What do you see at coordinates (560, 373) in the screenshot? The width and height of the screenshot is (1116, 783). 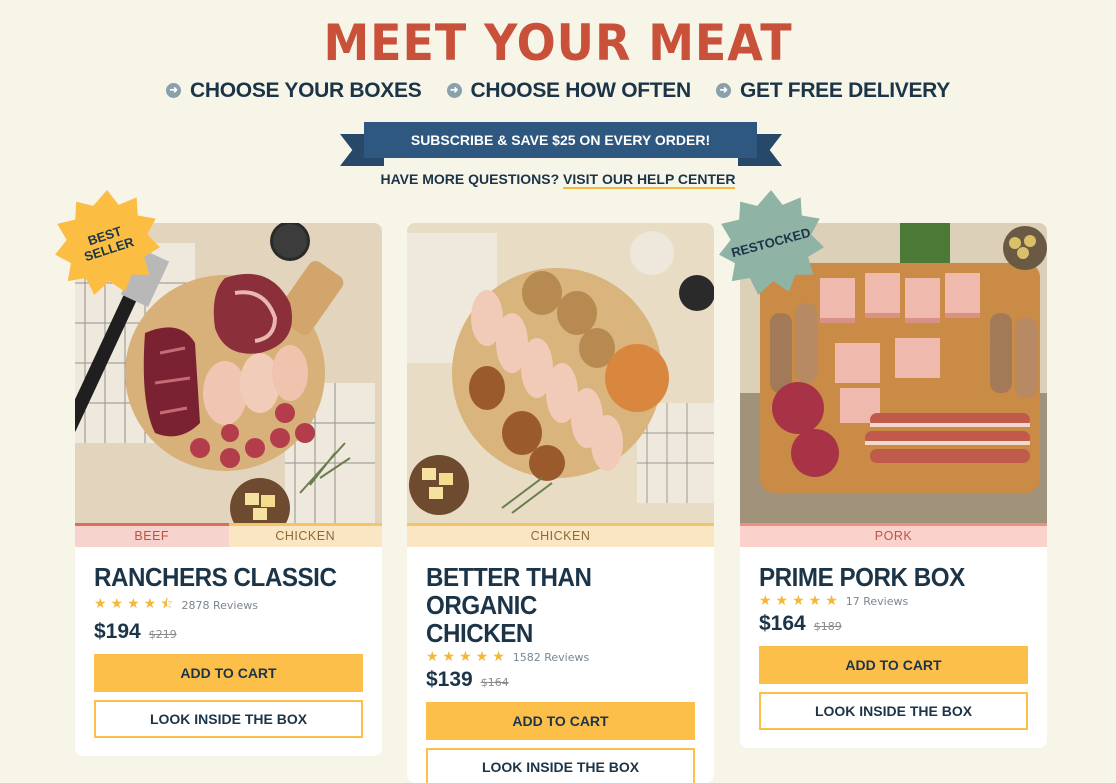 I see `product-image` at bounding box center [560, 373].